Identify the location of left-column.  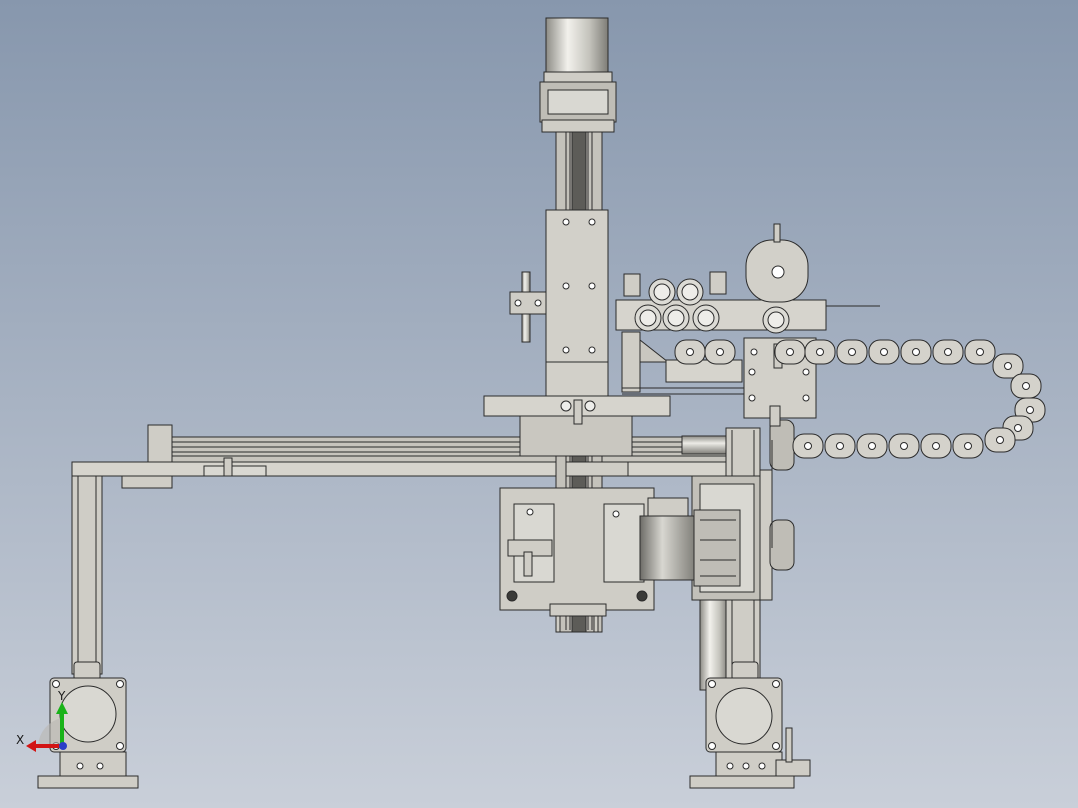
(87, 574).